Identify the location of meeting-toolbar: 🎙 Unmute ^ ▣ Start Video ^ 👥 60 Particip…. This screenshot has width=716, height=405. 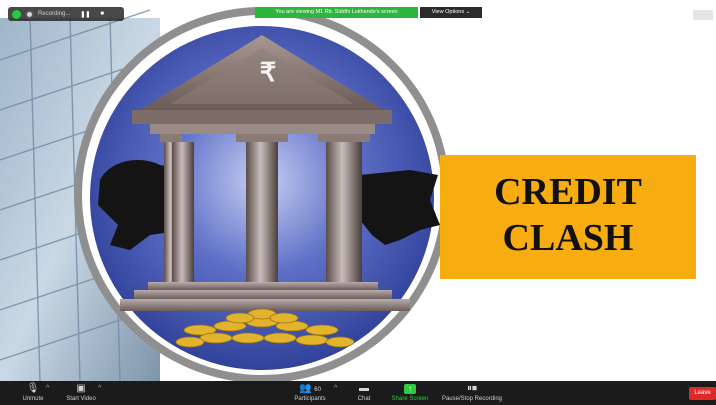
(358, 393).